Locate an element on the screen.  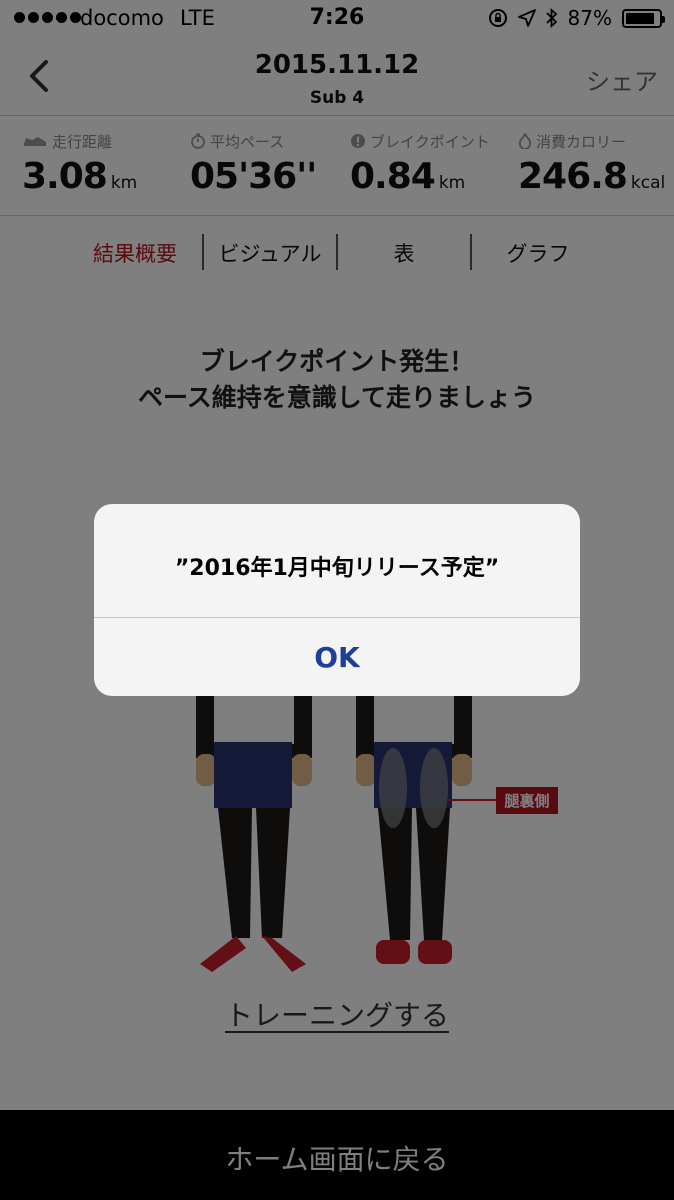
alert-ok-button: OK is located at coordinates (337, 657).